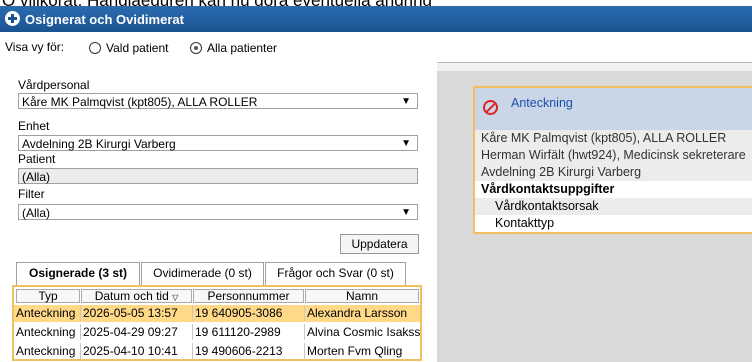 This screenshot has width=752, height=362. What do you see at coordinates (355, 351) in the screenshot?
I see `cell-namn: Morten Fvm Qling` at bounding box center [355, 351].